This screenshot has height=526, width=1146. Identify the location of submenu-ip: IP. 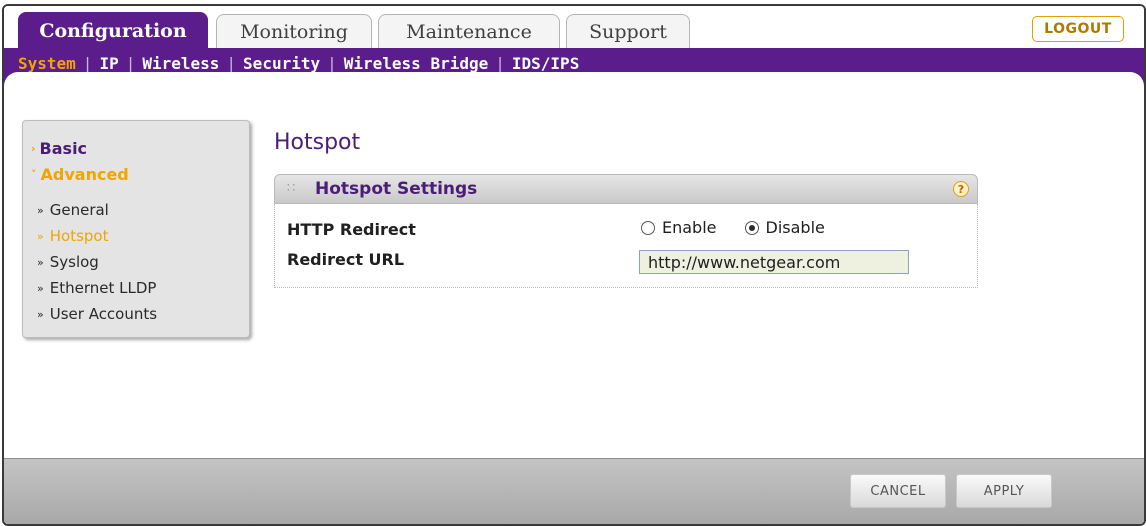
(108, 63).